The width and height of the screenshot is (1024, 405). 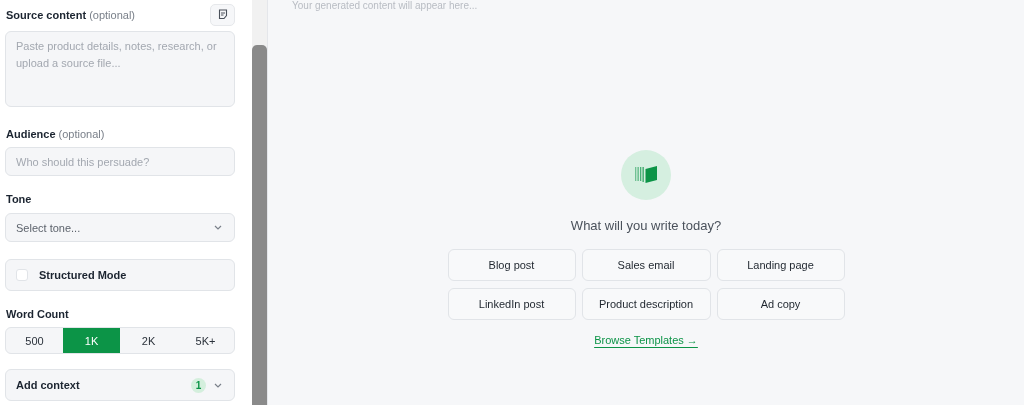 I want to click on field-label: Audience (optional), so click(x=55, y=134).